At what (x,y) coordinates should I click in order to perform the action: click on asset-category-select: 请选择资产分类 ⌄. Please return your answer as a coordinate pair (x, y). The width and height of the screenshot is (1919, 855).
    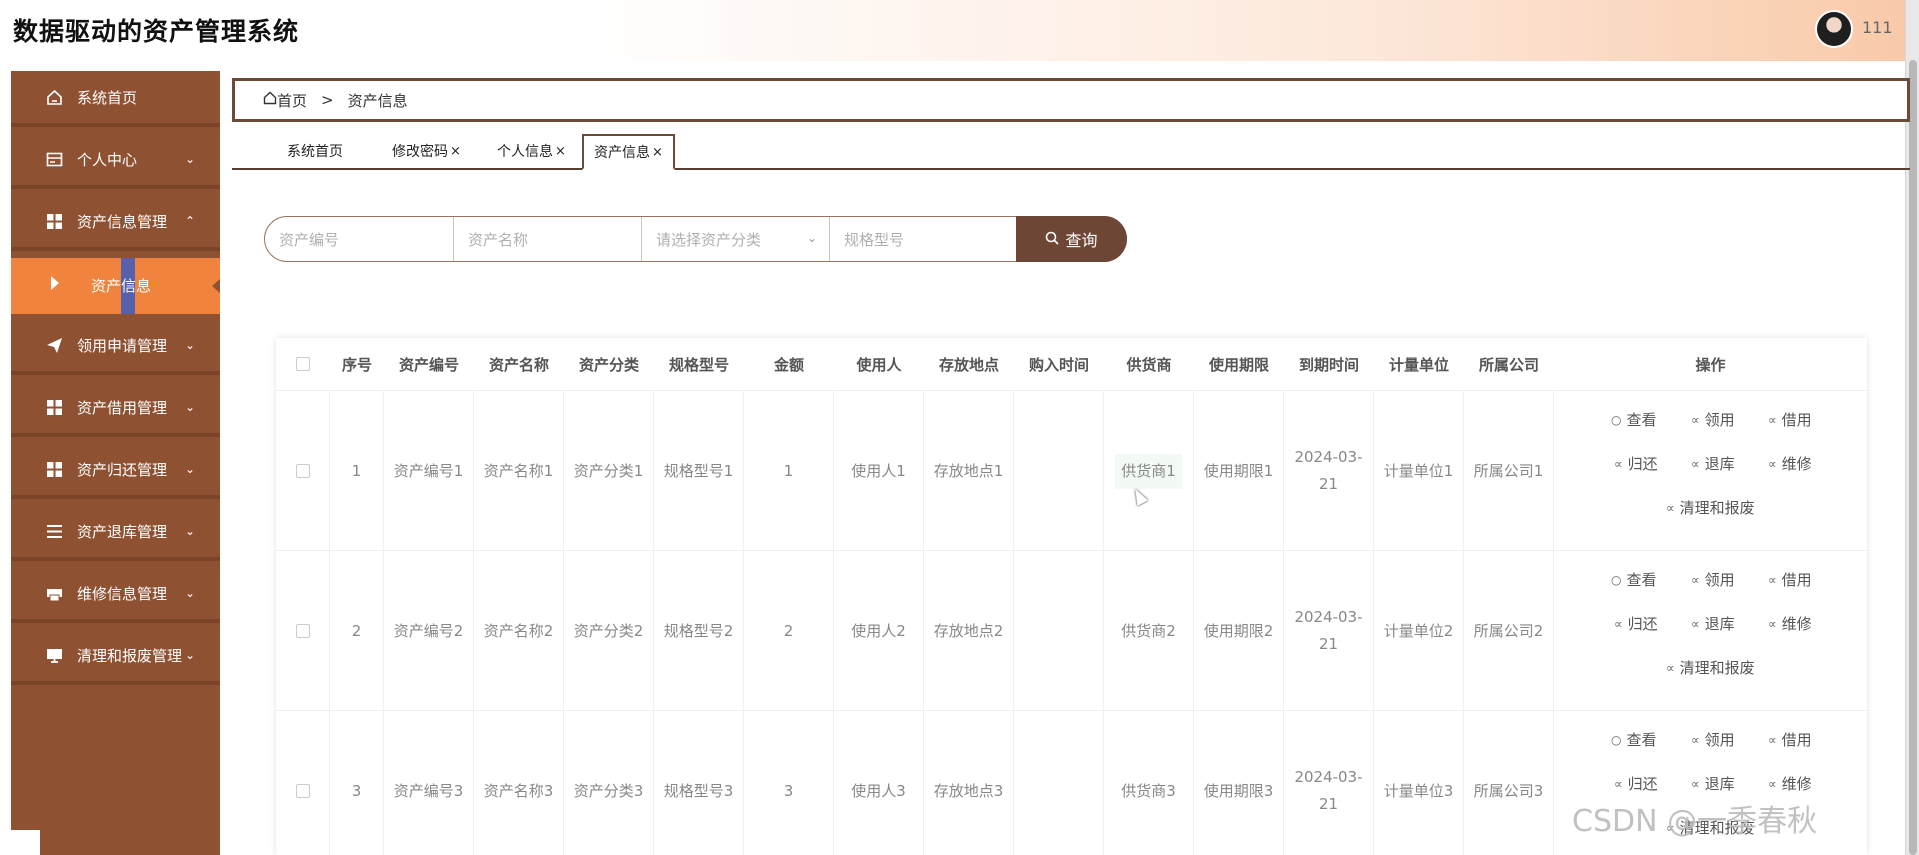
    Looking at the image, I should click on (736, 239).